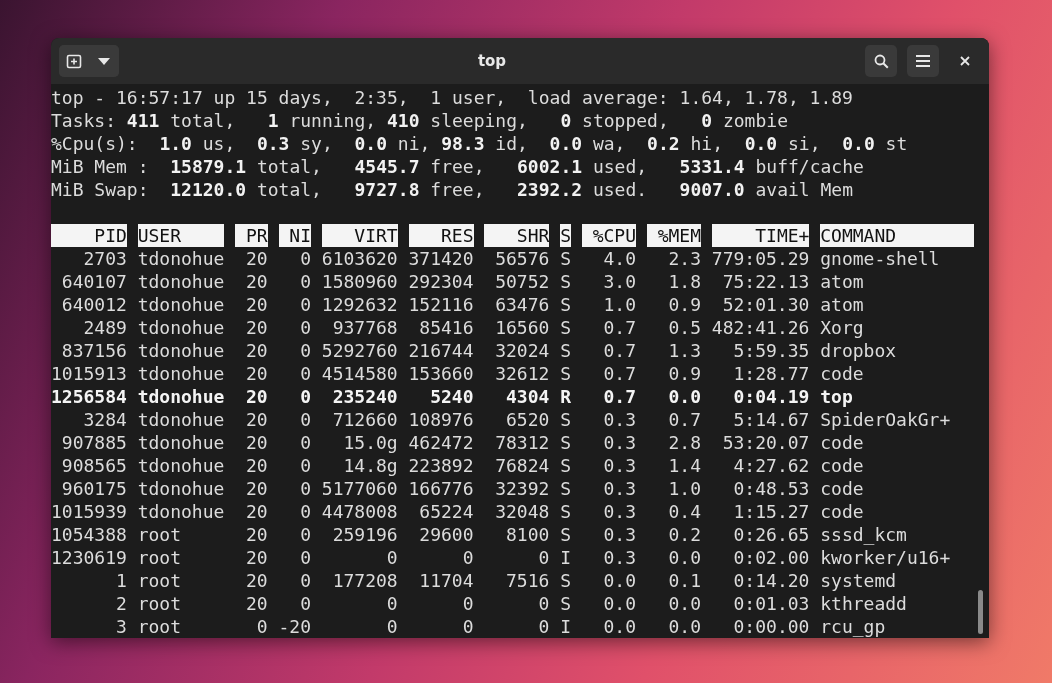 This screenshot has width=1052, height=683. What do you see at coordinates (359, 281) in the screenshot?
I see `table-cell: 1580960` at bounding box center [359, 281].